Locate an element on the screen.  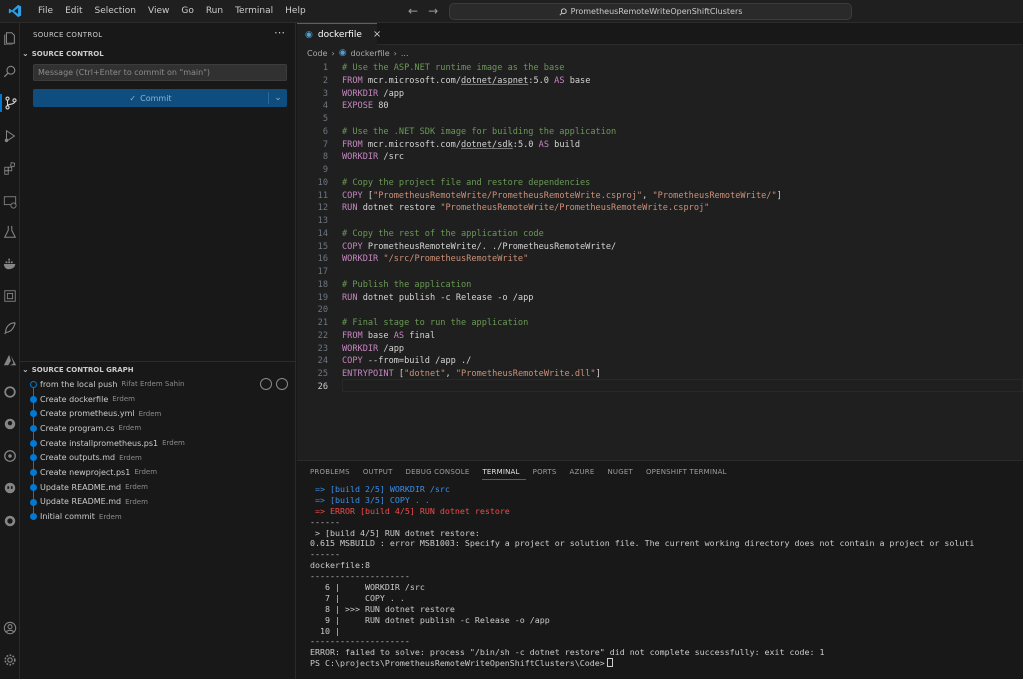
breadcrumb-folder: Code is located at coordinates (317, 53).